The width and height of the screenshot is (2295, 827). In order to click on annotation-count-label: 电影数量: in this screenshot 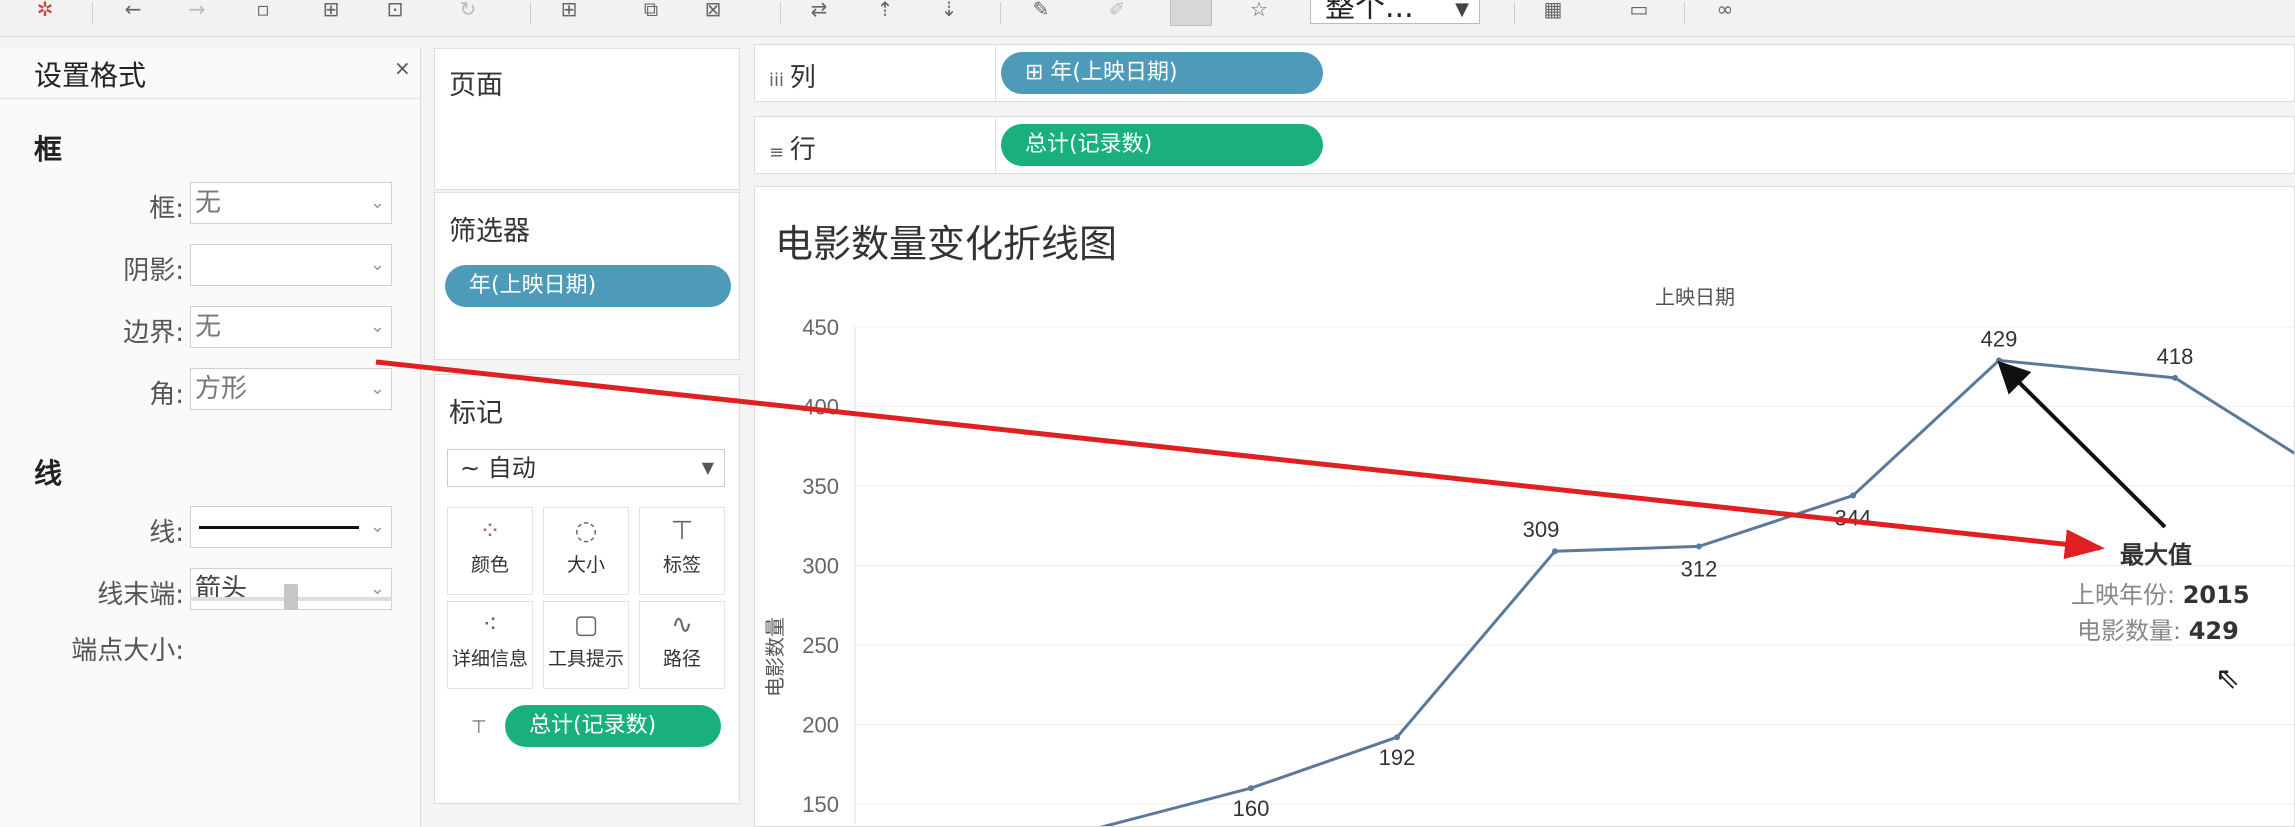, I will do `click(2129, 631)`.